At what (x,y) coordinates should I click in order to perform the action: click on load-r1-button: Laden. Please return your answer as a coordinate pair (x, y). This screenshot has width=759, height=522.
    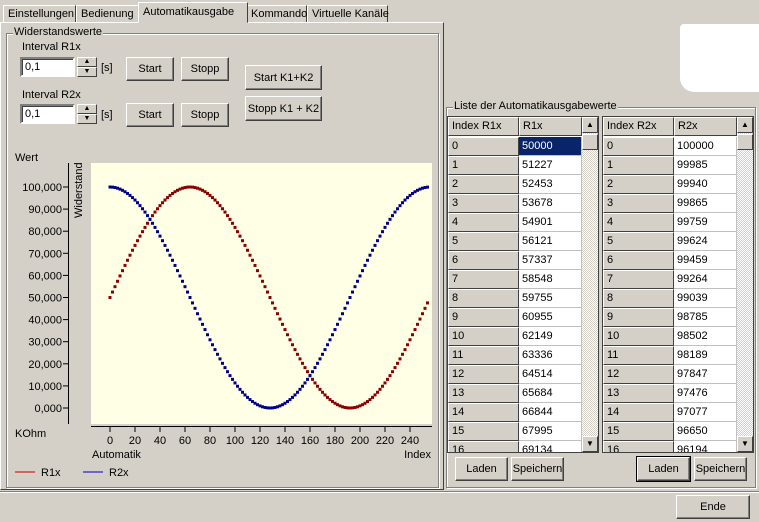
    Looking at the image, I should click on (481, 469).